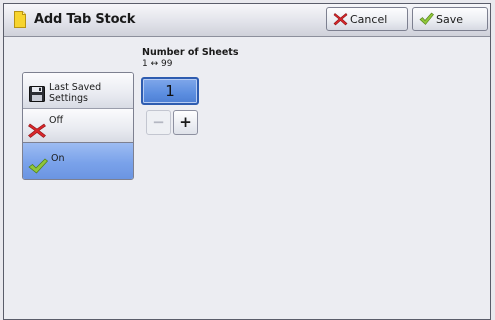 This screenshot has width=495, height=320. I want to click on option-off: Off, so click(78, 126).